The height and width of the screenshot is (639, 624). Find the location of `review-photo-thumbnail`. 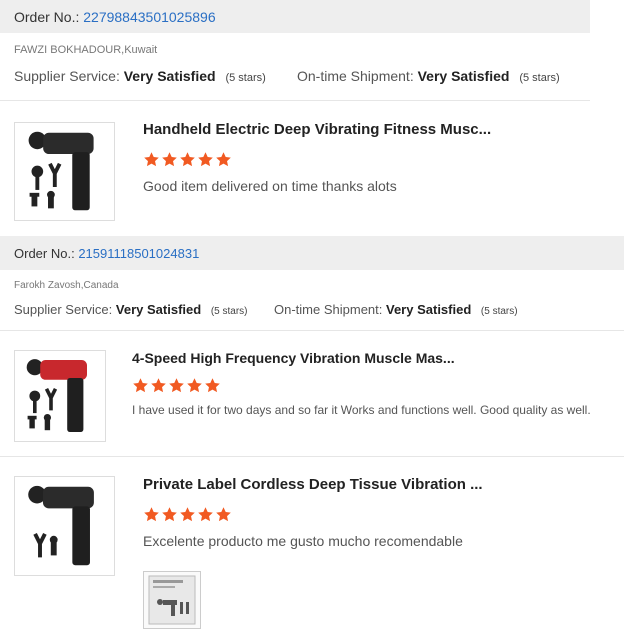

review-photo-thumbnail is located at coordinates (172, 600).